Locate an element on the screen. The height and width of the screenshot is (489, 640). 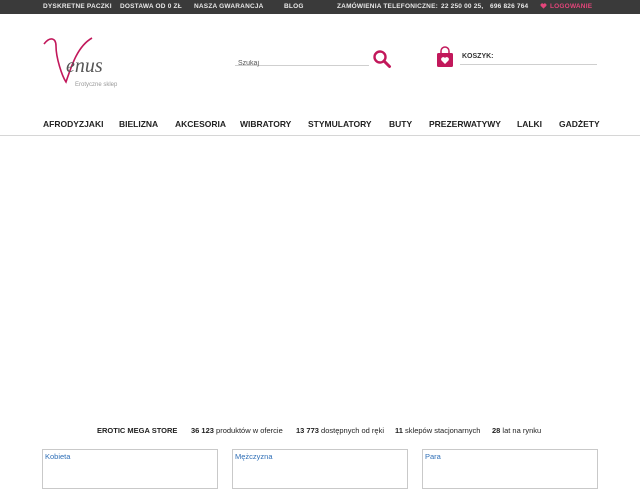
category-box-para: Para is located at coordinates (510, 469).